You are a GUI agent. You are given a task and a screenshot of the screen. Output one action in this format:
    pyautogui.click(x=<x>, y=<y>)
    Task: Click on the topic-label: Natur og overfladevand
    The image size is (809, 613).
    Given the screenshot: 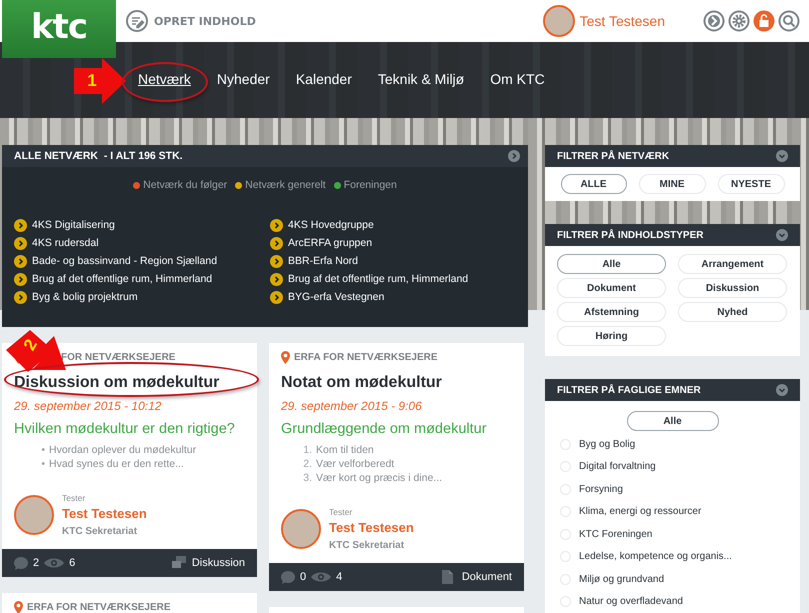 What is the action you would take?
    pyautogui.click(x=631, y=602)
    